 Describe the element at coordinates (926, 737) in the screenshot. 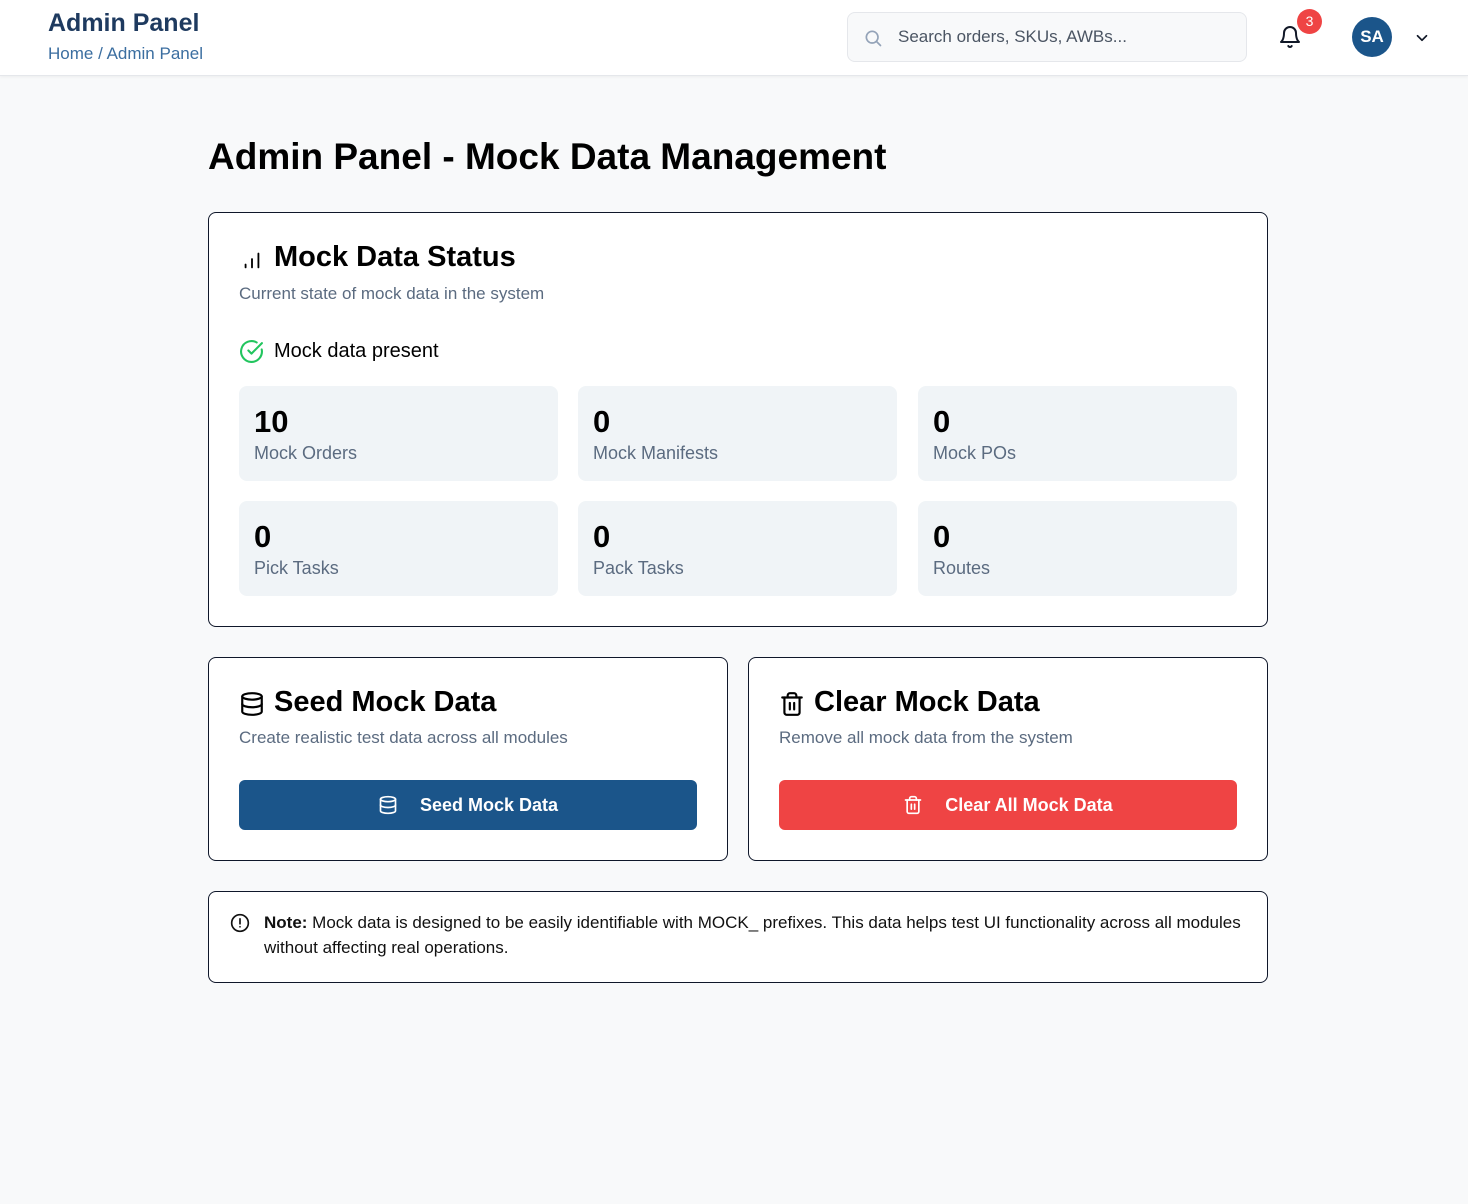

I see `clear-card-subtitle: Remove all mock data from the system` at that location.